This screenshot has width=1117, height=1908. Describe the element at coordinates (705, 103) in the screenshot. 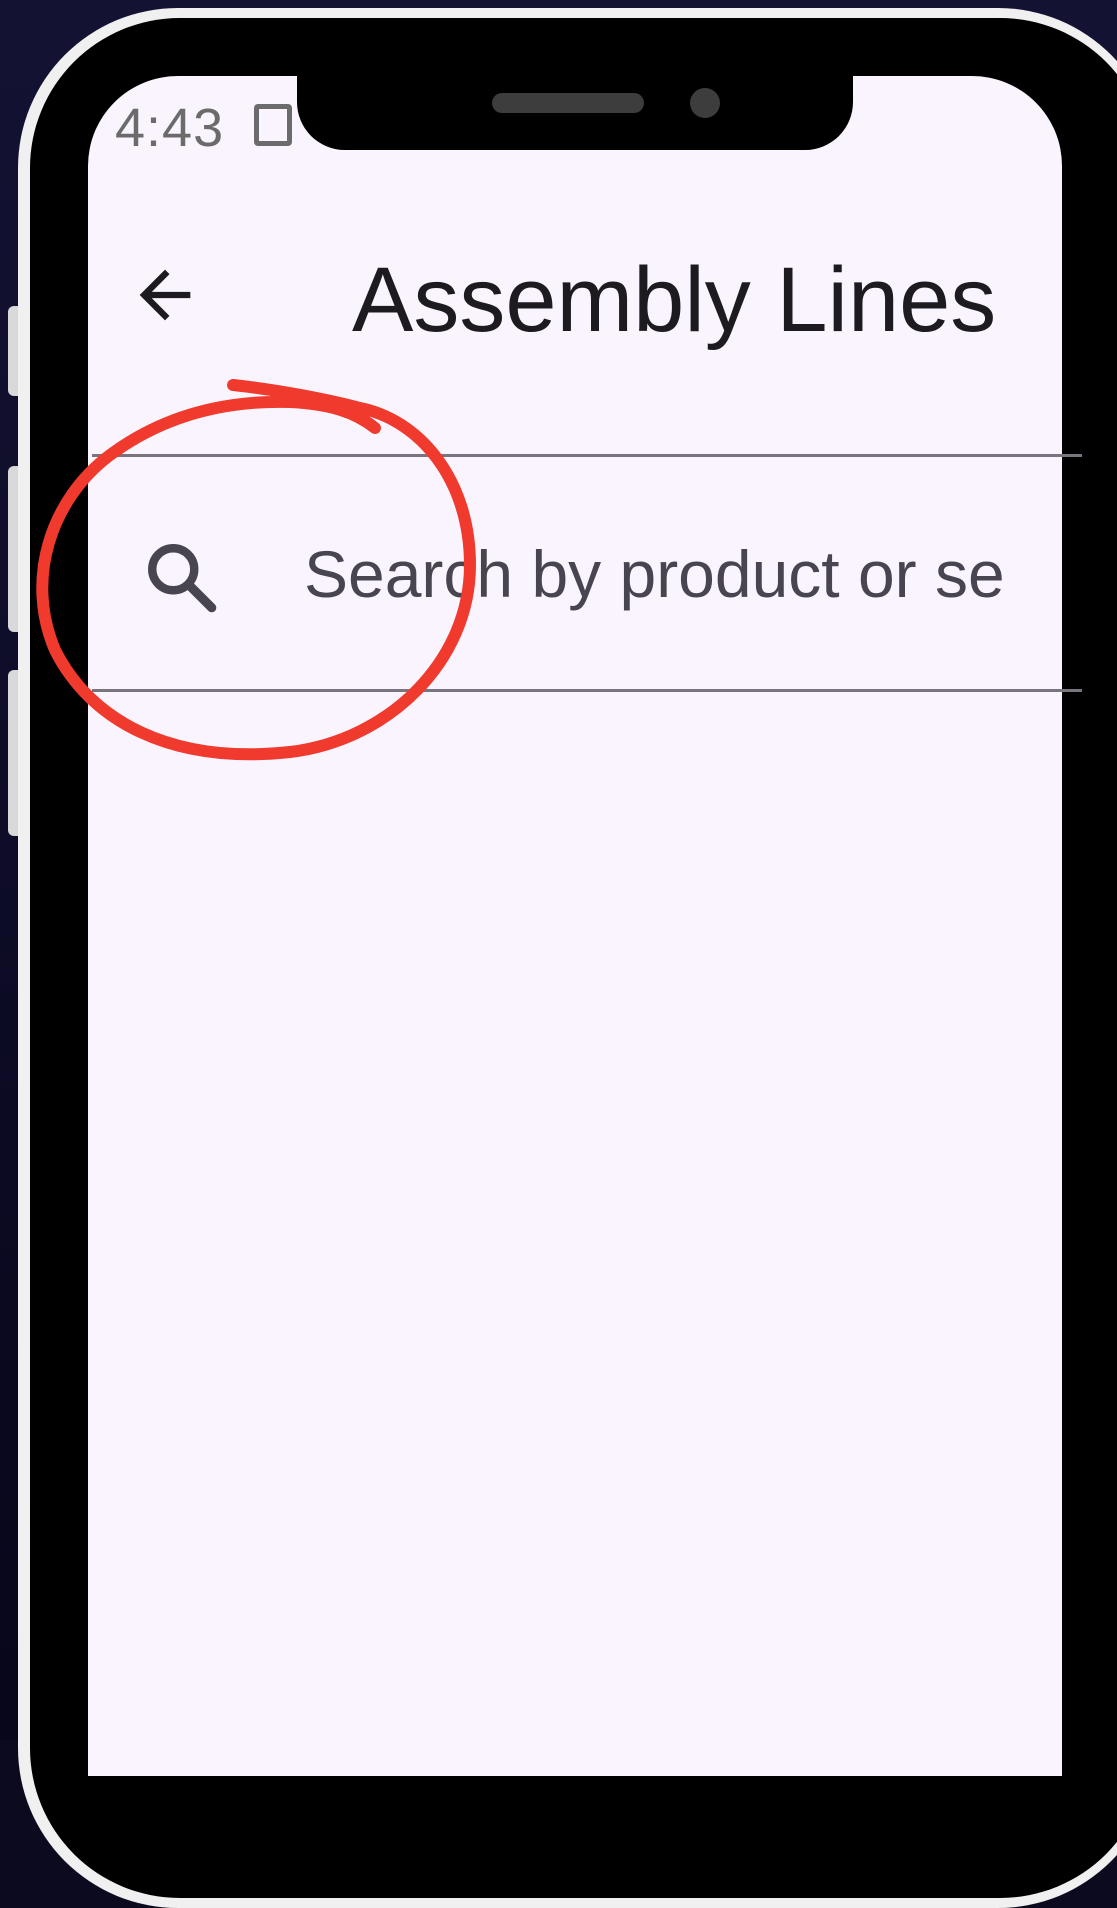

I see `notch-camera` at that location.